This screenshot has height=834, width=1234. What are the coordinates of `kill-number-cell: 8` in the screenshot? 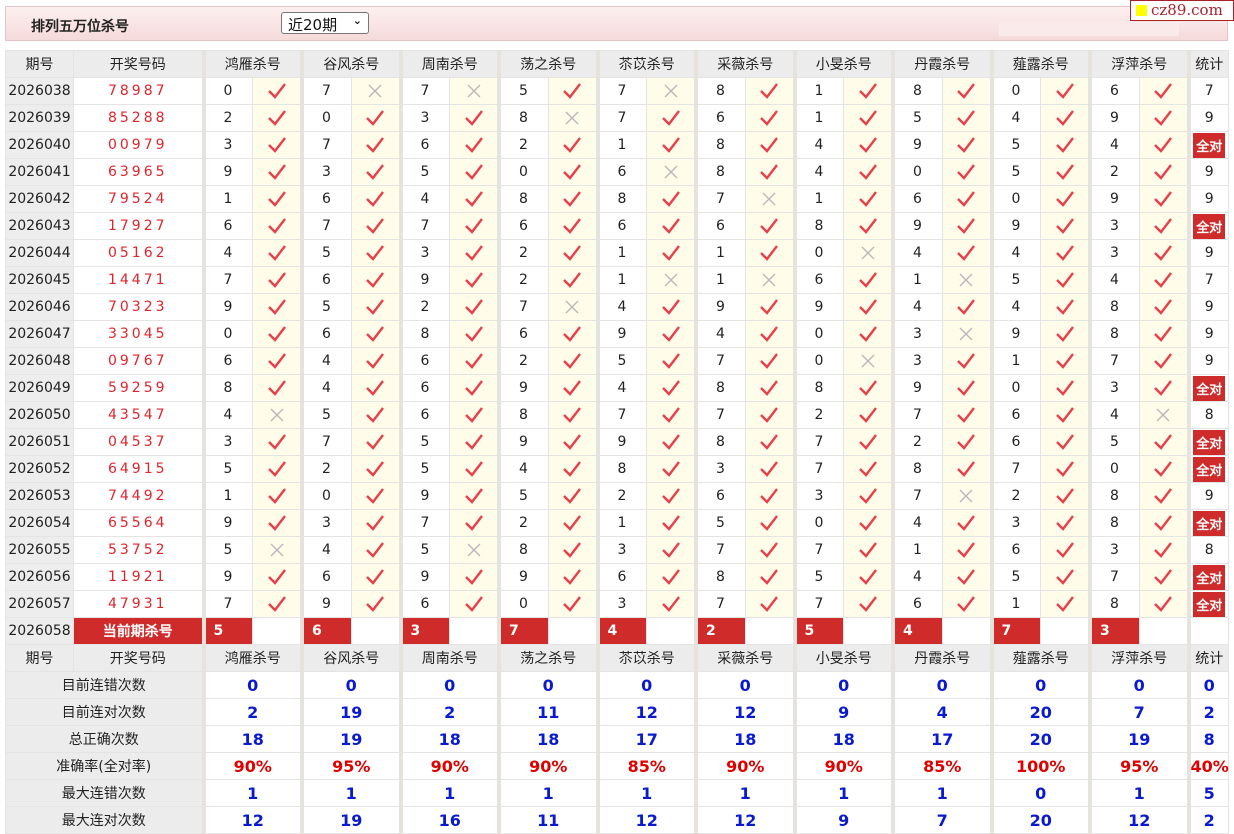 It's located at (424, 334).